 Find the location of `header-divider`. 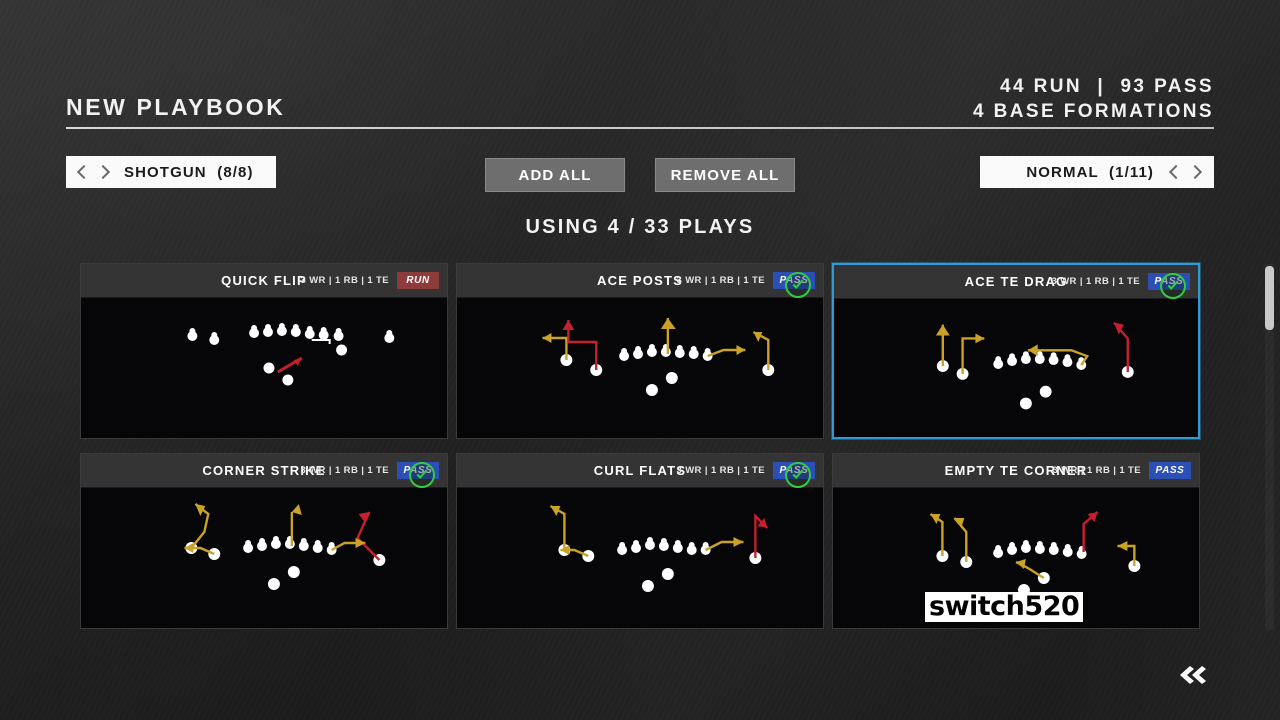

header-divider is located at coordinates (640, 128).